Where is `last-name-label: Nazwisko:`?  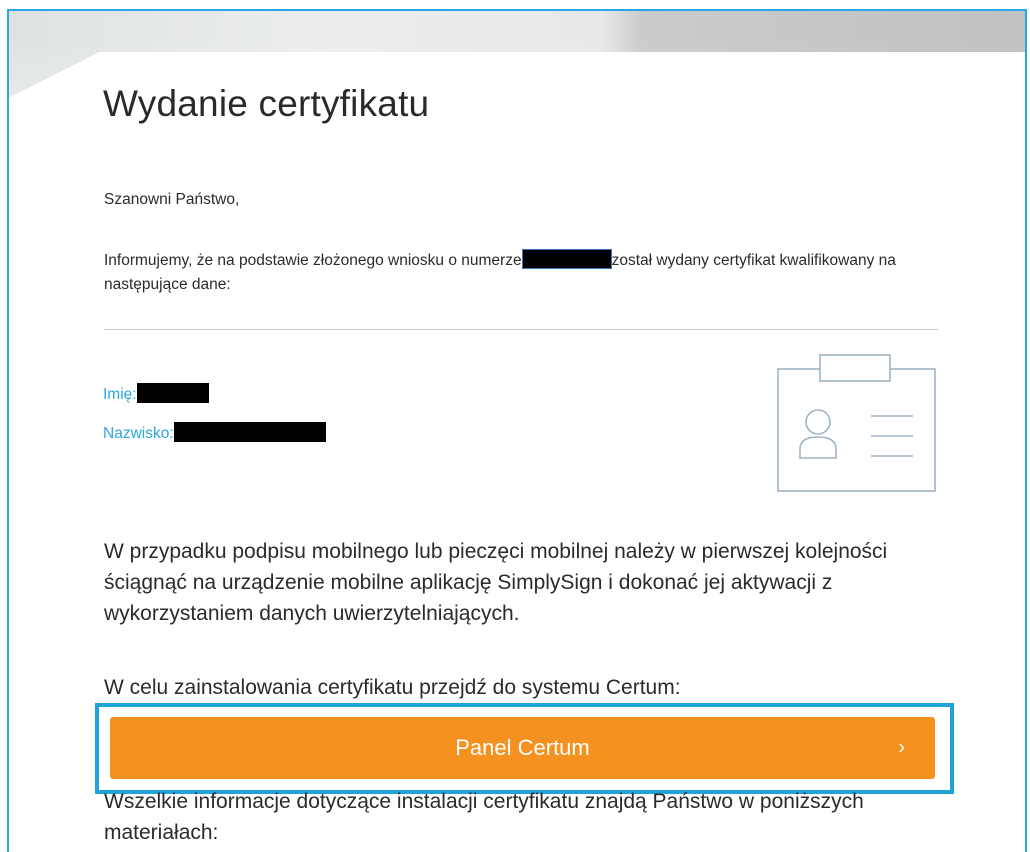
last-name-label: Nazwisko: is located at coordinates (138, 433).